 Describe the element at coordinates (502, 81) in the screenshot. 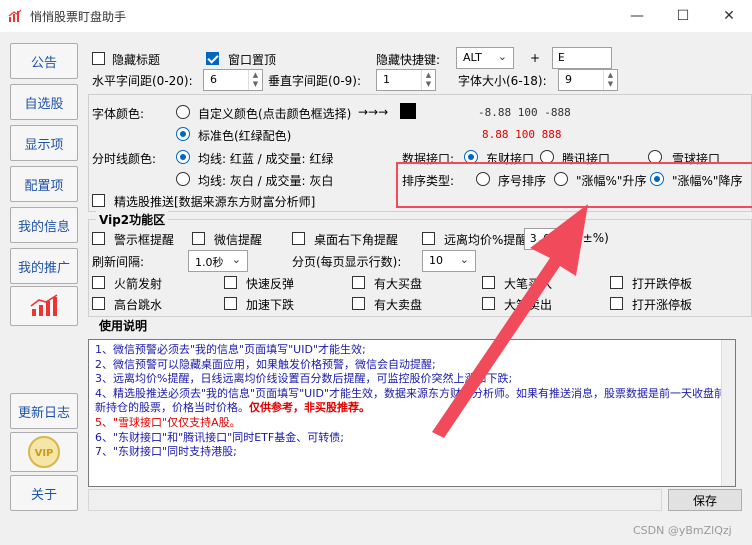

I see `font-size-label: 字体大小(6-18):` at that location.